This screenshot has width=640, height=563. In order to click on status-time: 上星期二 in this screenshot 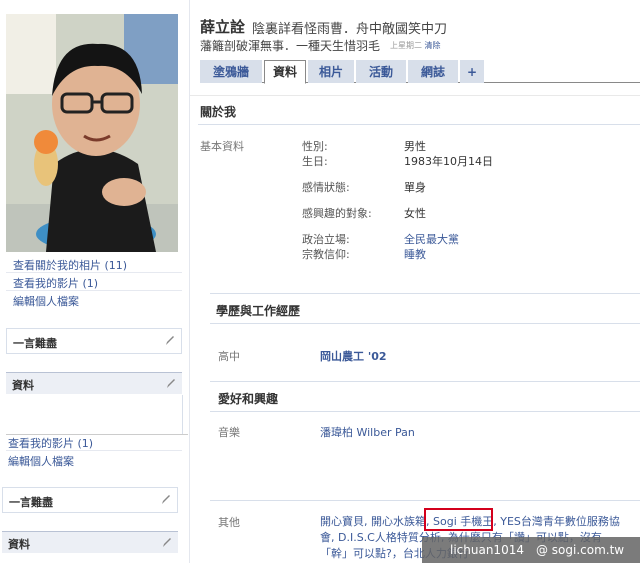, I will do `click(406, 45)`.